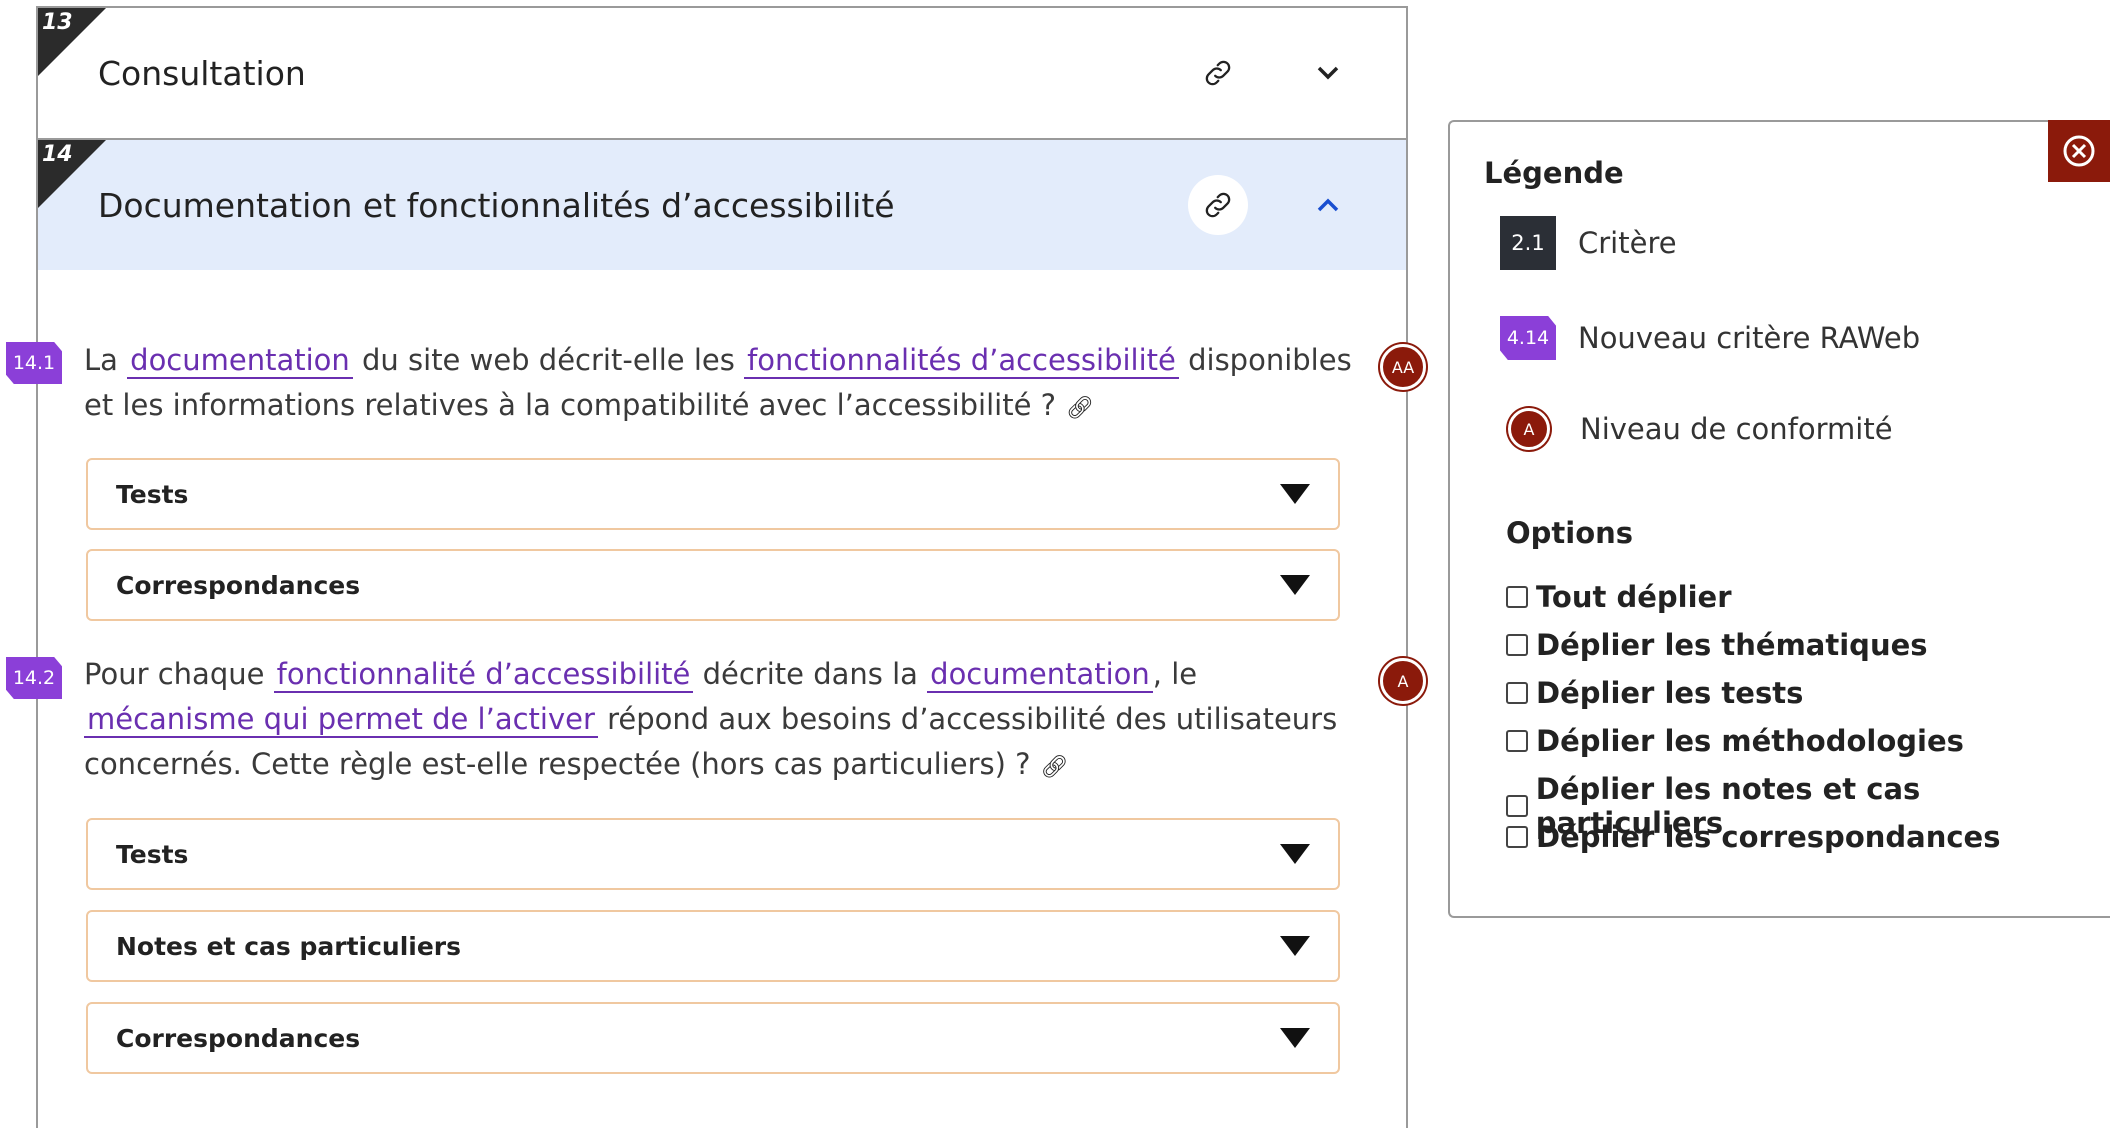  Describe the element at coordinates (1328, 73) in the screenshot. I see `chevron-down-icon` at that location.